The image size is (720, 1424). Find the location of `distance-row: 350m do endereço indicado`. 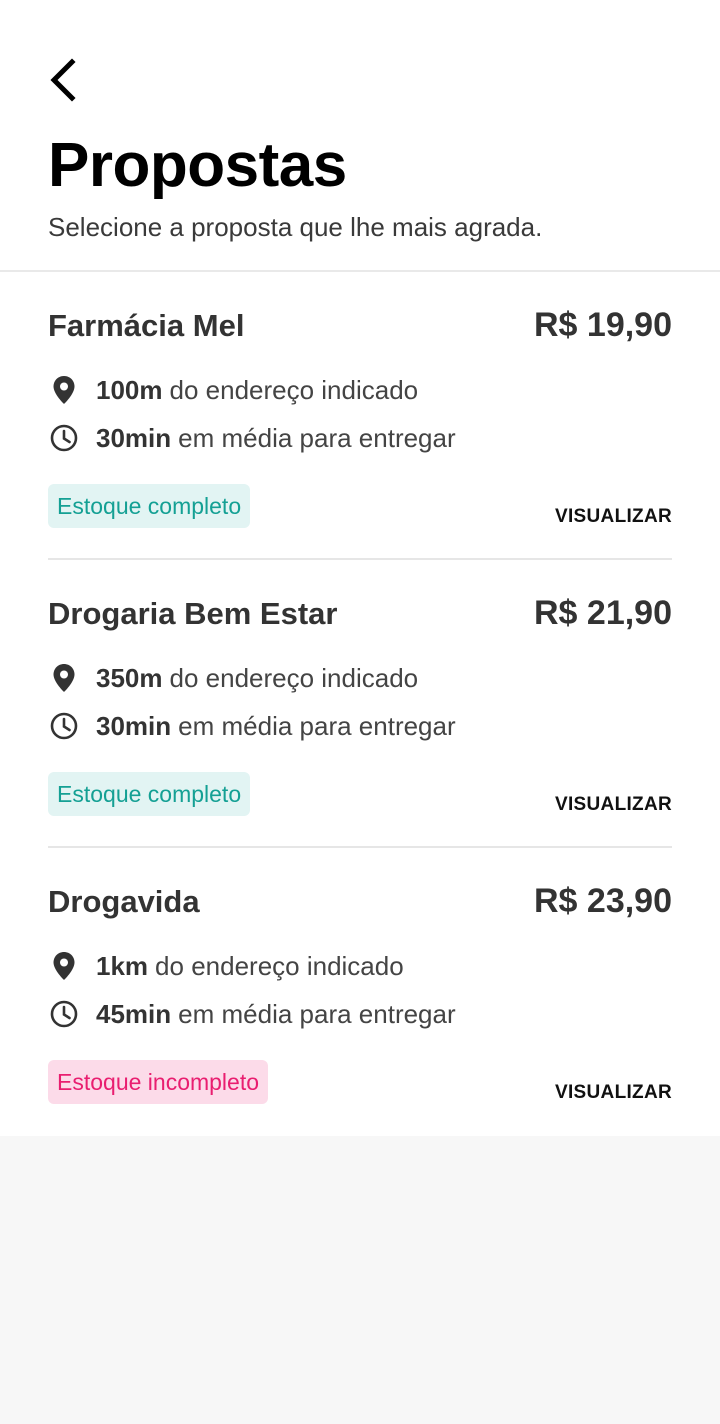

distance-row: 350m do endereço indicado is located at coordinates (233, 678).